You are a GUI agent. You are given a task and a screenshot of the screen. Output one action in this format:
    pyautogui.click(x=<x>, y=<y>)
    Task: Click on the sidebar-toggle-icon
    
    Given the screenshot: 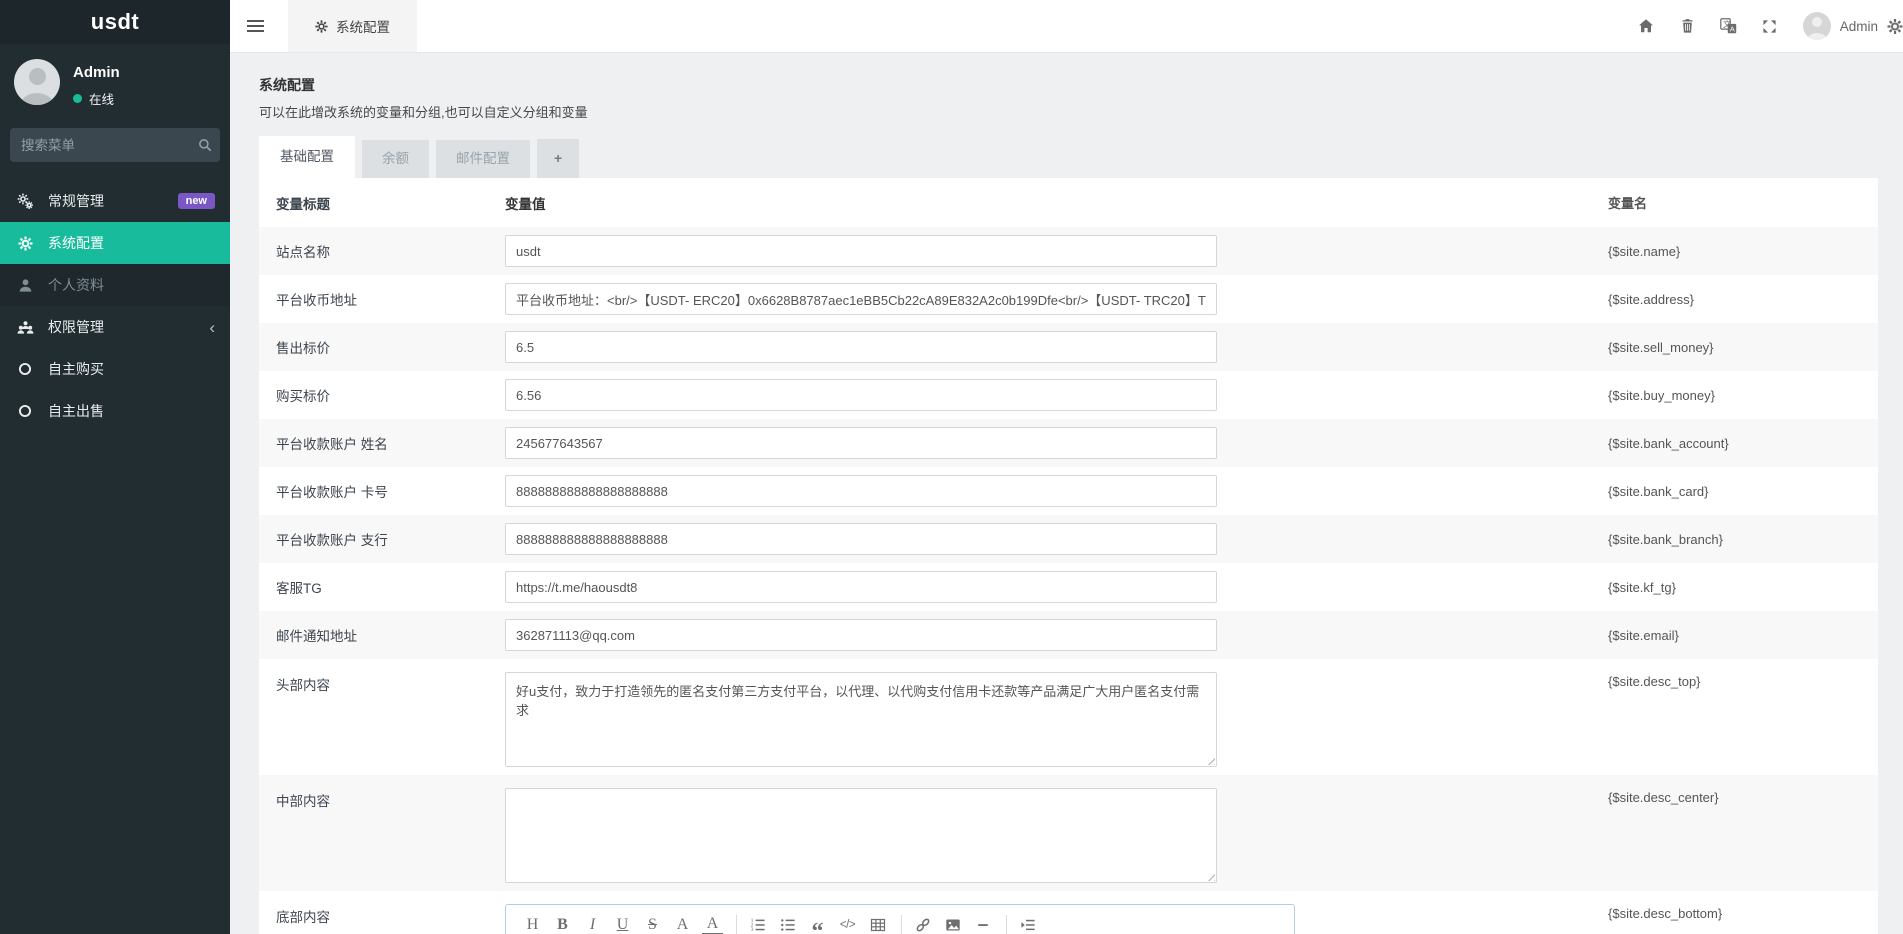 What is the action you would take?
    pyautogui.click(x=253, y=26)
    